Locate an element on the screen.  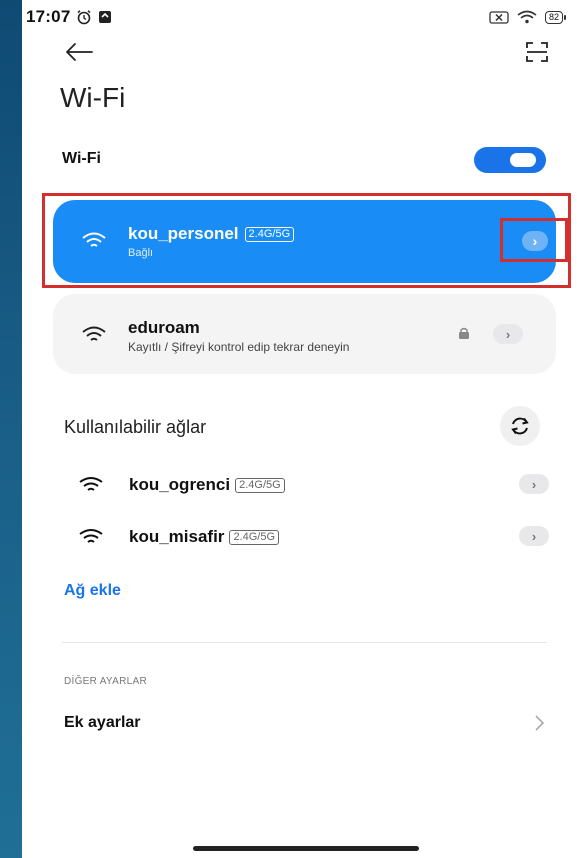
back-button is located at coordinates (79, 53).